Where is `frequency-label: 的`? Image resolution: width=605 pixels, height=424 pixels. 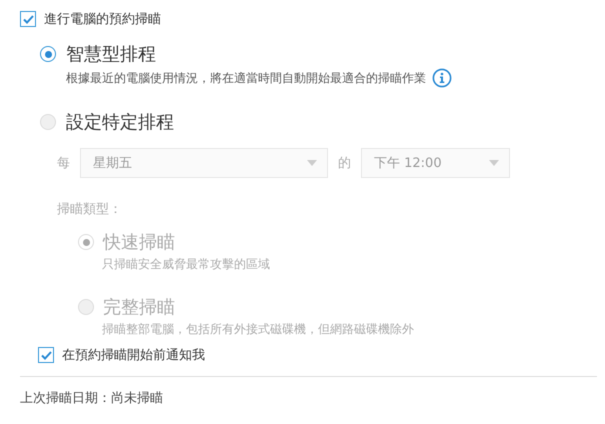
frequency-label: 的 is located at coordinates (344, 163).